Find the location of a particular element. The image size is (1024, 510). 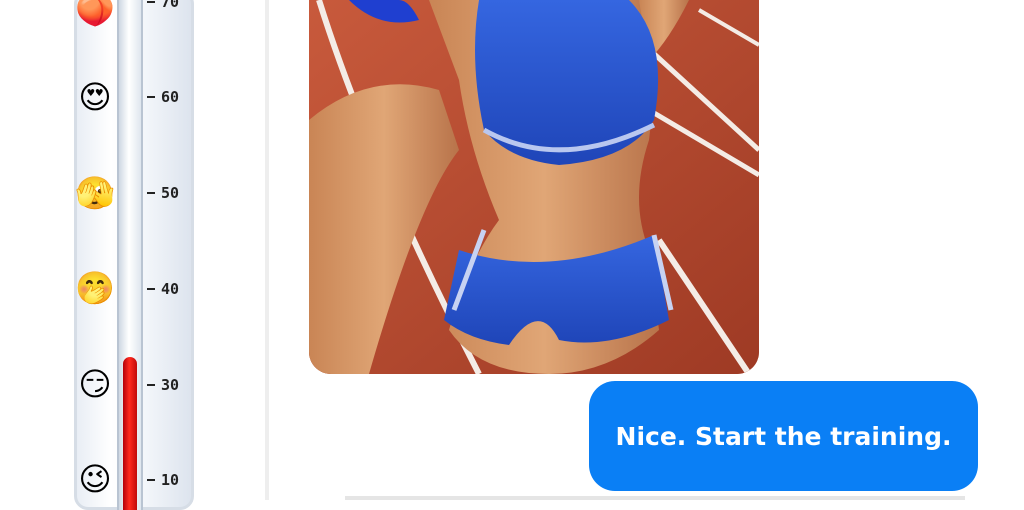

tick-10: 10 is located at coordinates (163, 480).